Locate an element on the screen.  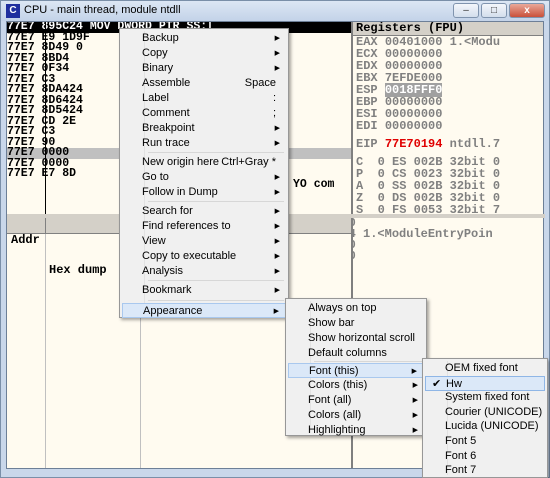
menu-item-highlighting-label: Highlighting is located at coordinates (337, 430).